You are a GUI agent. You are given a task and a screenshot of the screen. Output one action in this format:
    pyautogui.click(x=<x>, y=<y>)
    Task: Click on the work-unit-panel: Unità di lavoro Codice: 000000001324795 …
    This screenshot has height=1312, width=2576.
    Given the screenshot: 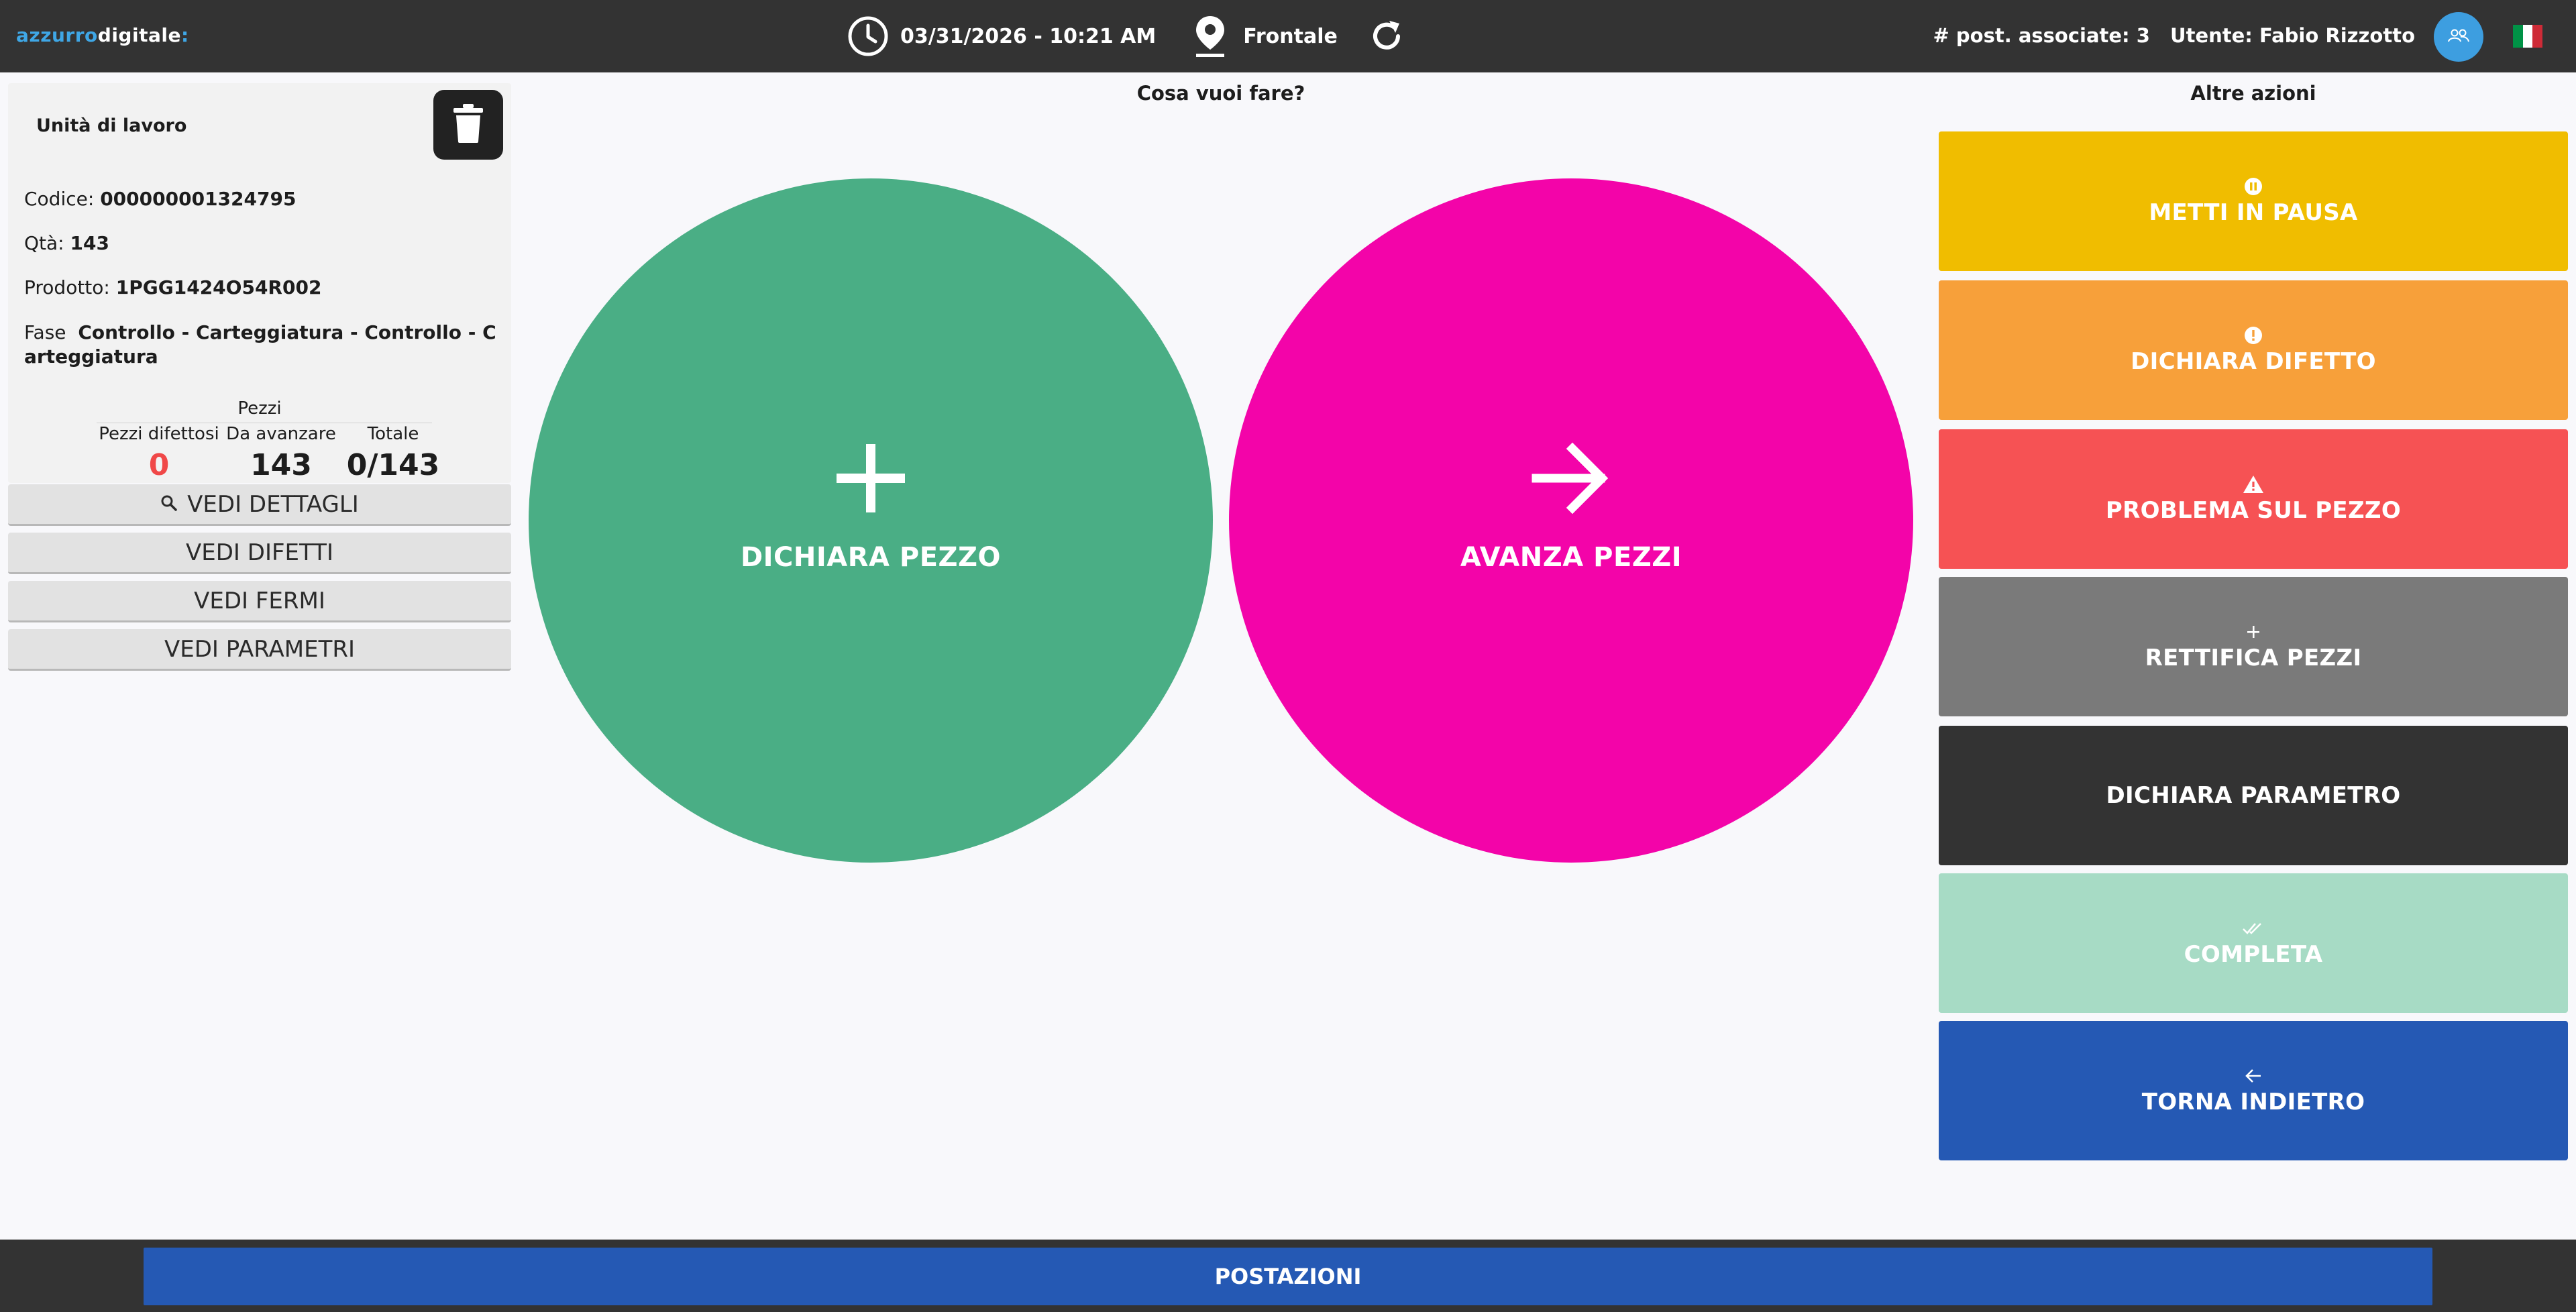 What is the action you would take?
    pyautogui.click(x=259, y=283)
    